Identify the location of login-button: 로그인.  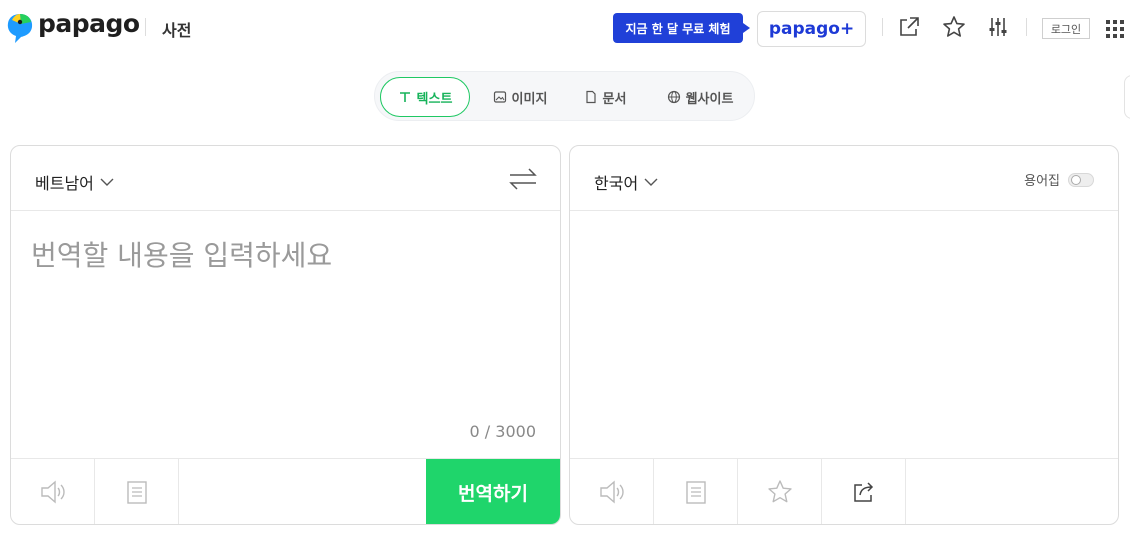
(1066, 28).